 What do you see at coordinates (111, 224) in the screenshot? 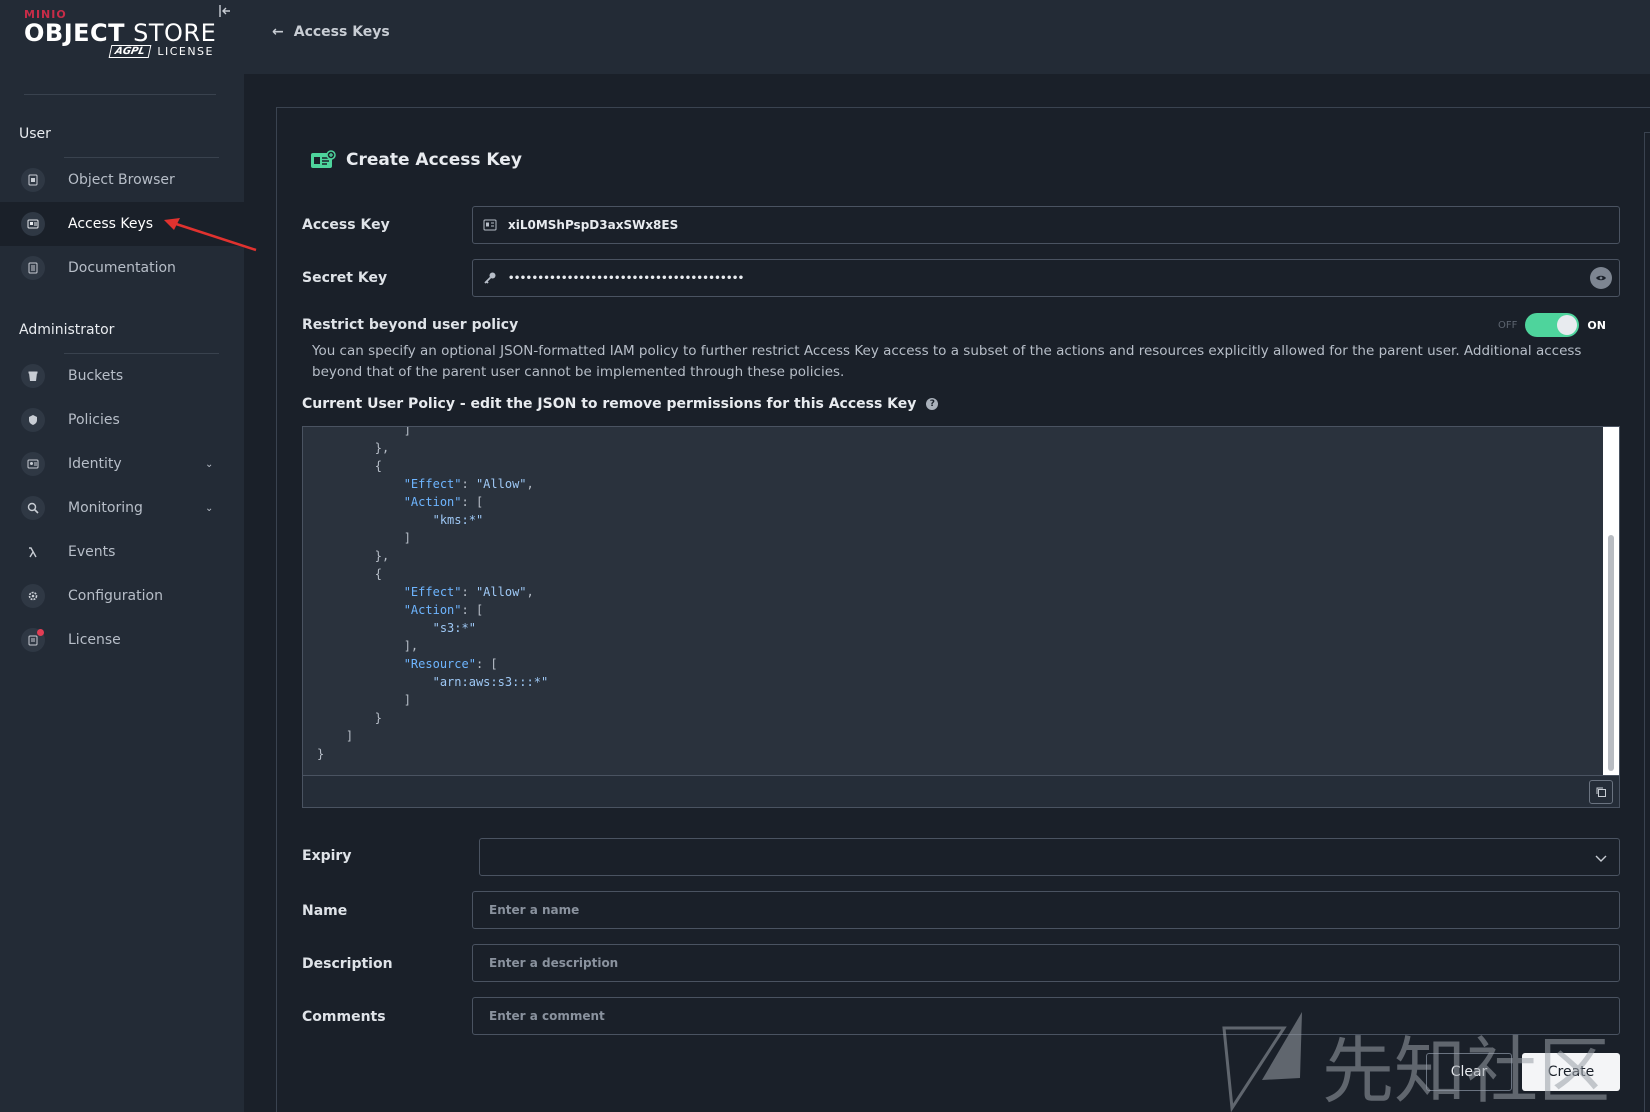
I see `sidebar-item-label: Access Keys` at bounding box center [111, 224].